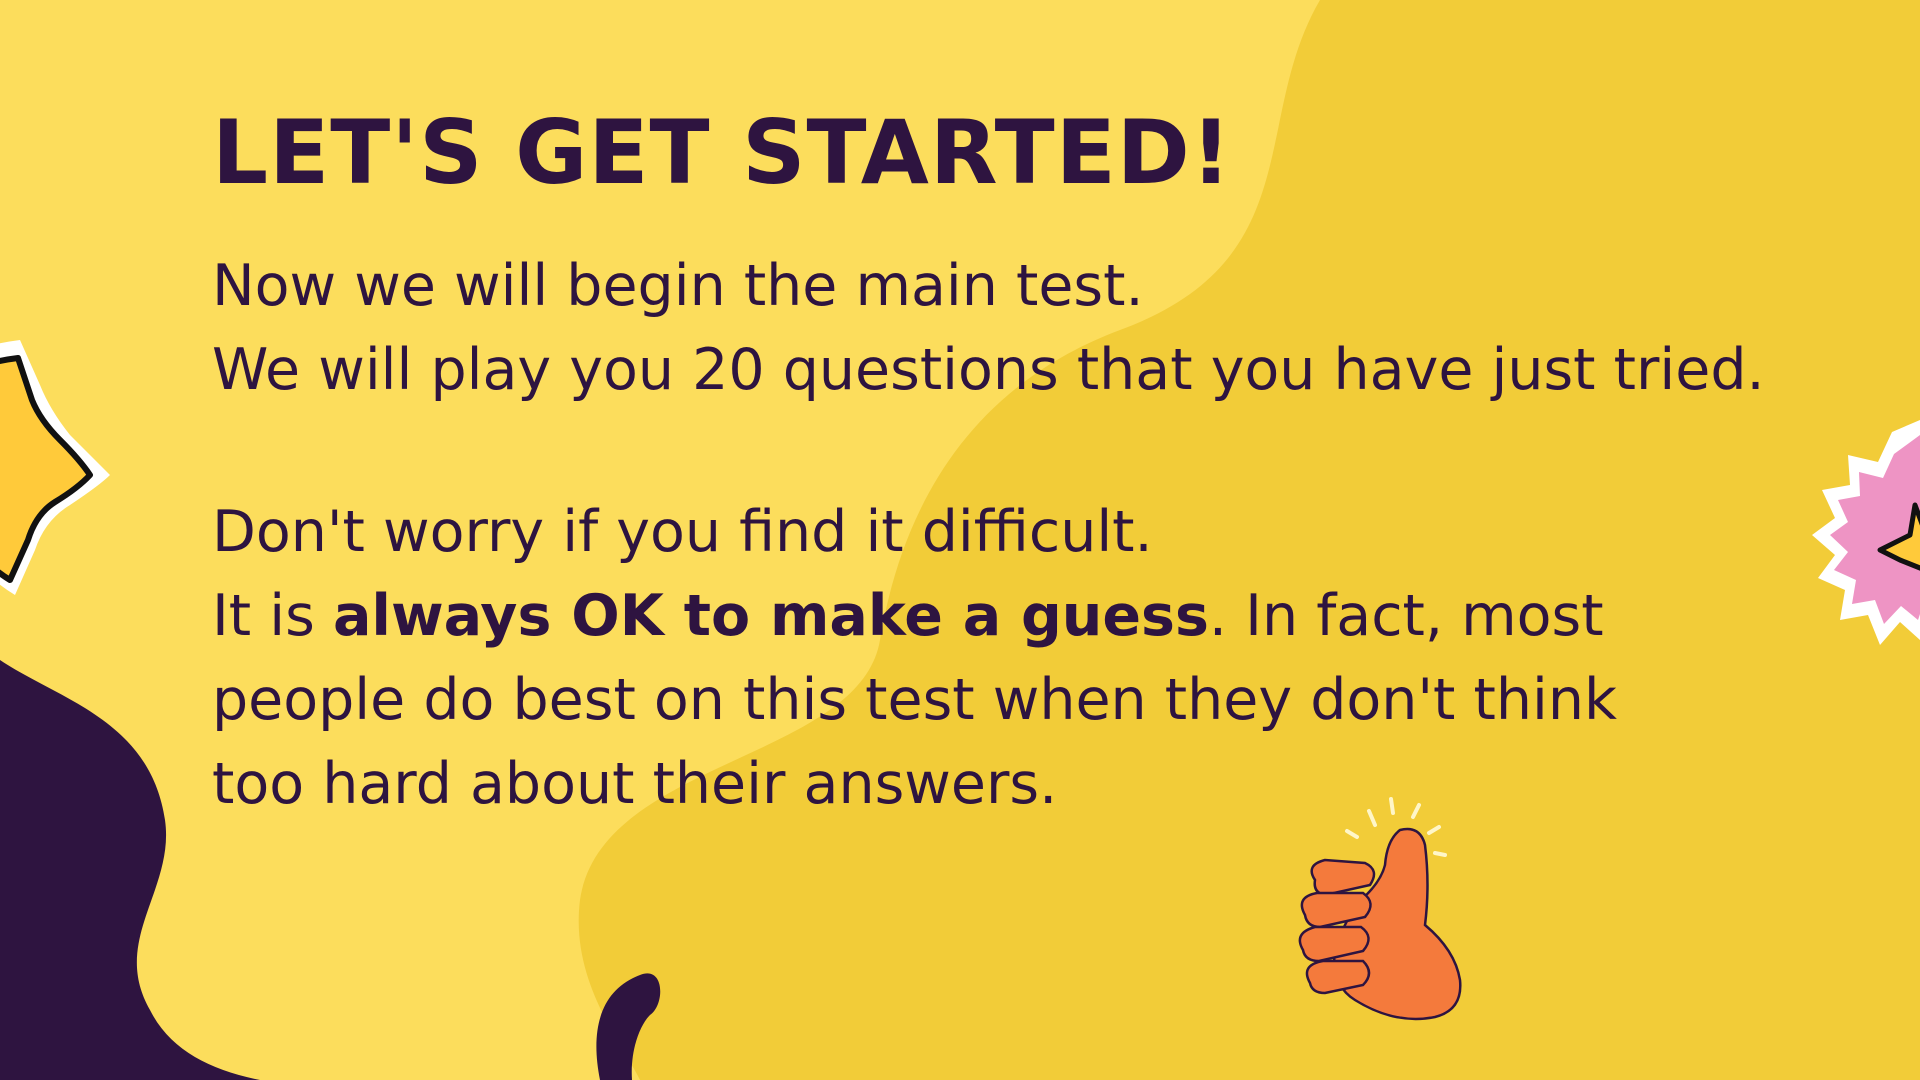 The height and width of the screenshot is (1080, 1920). What do you see at coordinates (682, 531) in the screenshot?
I see `worry-line: Don't worry if you find it difficult.` at bounding box center [682, 531].